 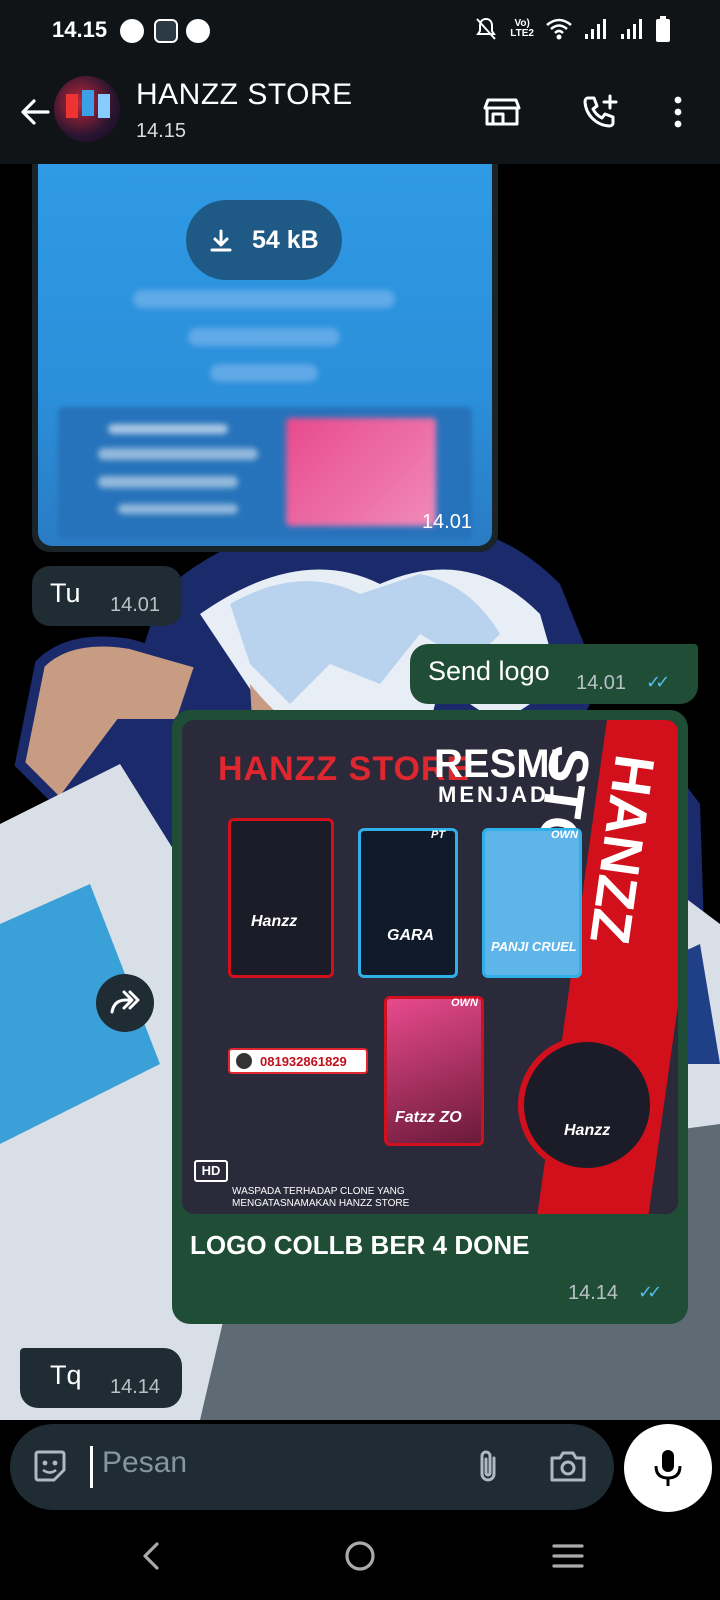 I want to click on message-text: Tq, so click(x=66, y=1375).